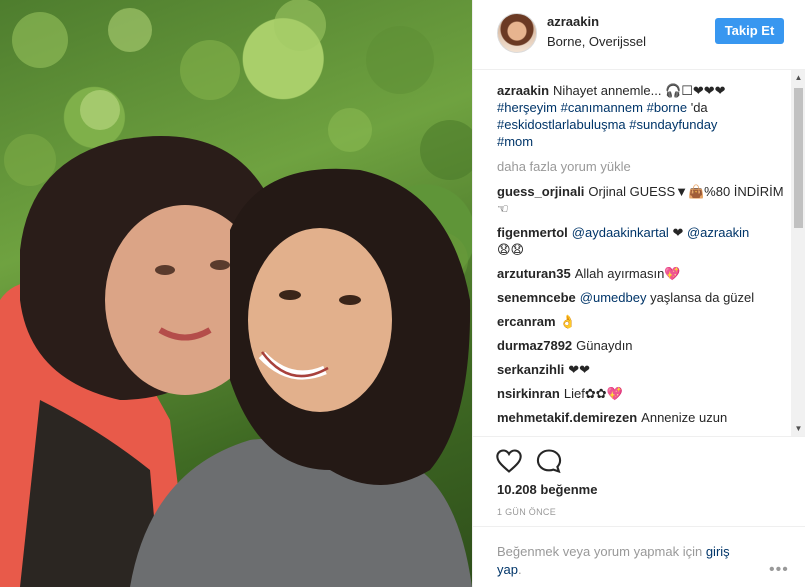 The width and height of the screenshot is (805, 587). I want to click on hashtag: #canımannem, so click(602, 107).